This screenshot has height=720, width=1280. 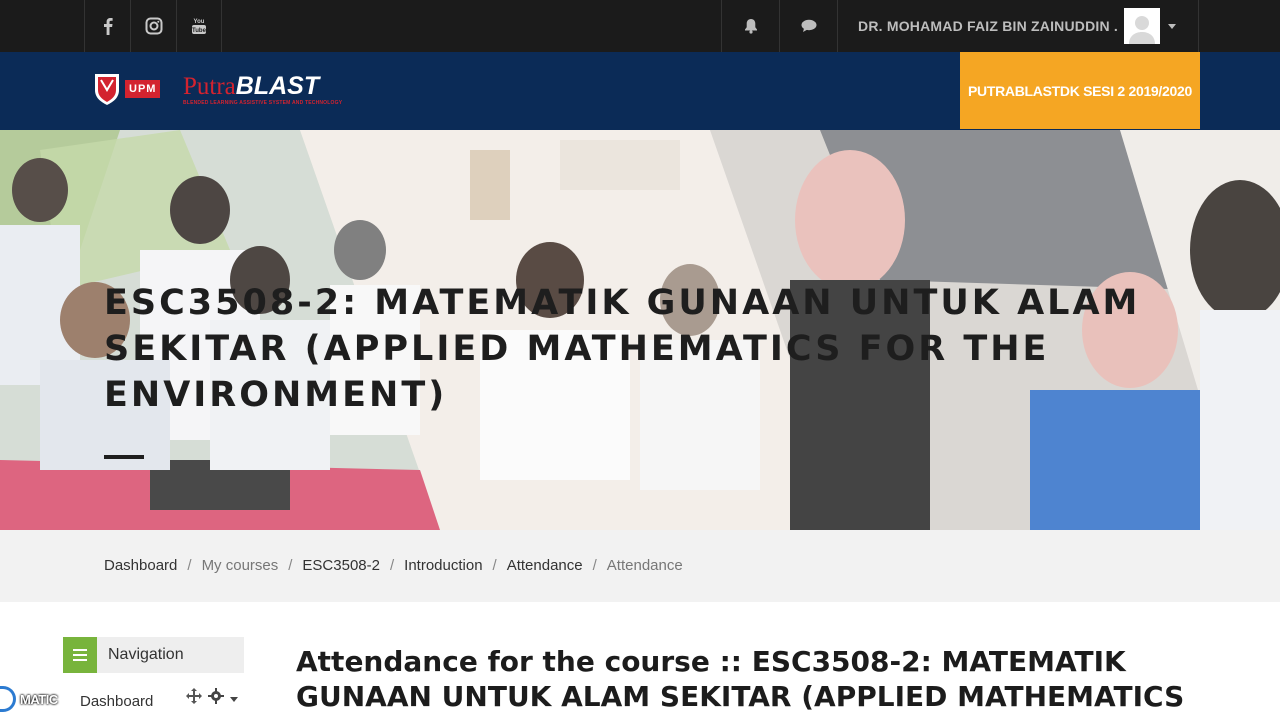 I want to click on top-bar: You Tube DR. MOHAMAD FAIZ BIN ZAINUDDIN ., so click(x=640, y=26).